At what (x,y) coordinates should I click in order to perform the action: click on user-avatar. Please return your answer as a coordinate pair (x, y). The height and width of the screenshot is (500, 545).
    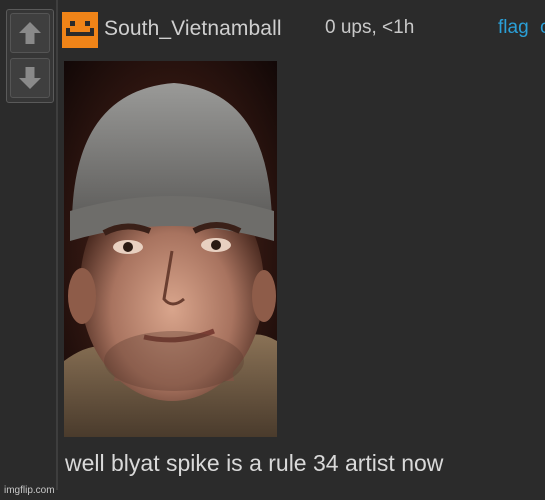
    Looking at the image, I should click on (80, 30).